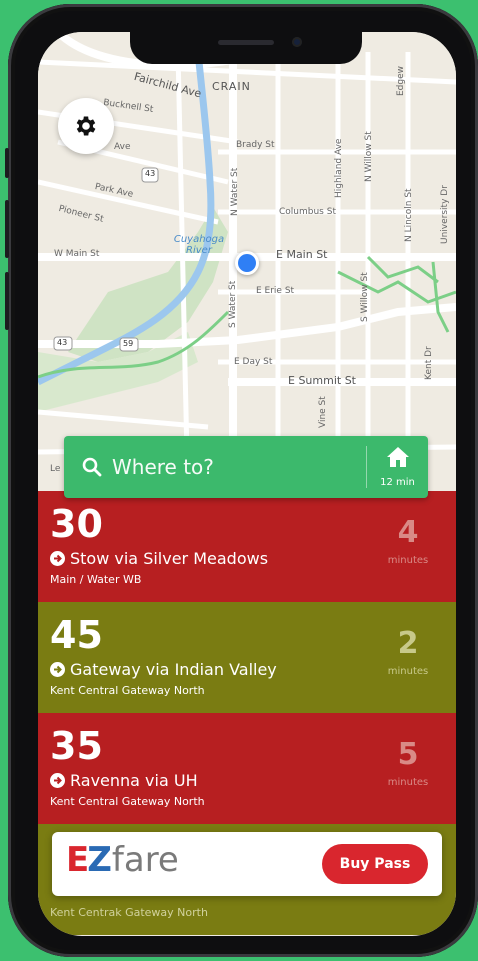 The image size is (478, 961). I want to click on map-label-e-erie: E Erie St, so click(275, 291).